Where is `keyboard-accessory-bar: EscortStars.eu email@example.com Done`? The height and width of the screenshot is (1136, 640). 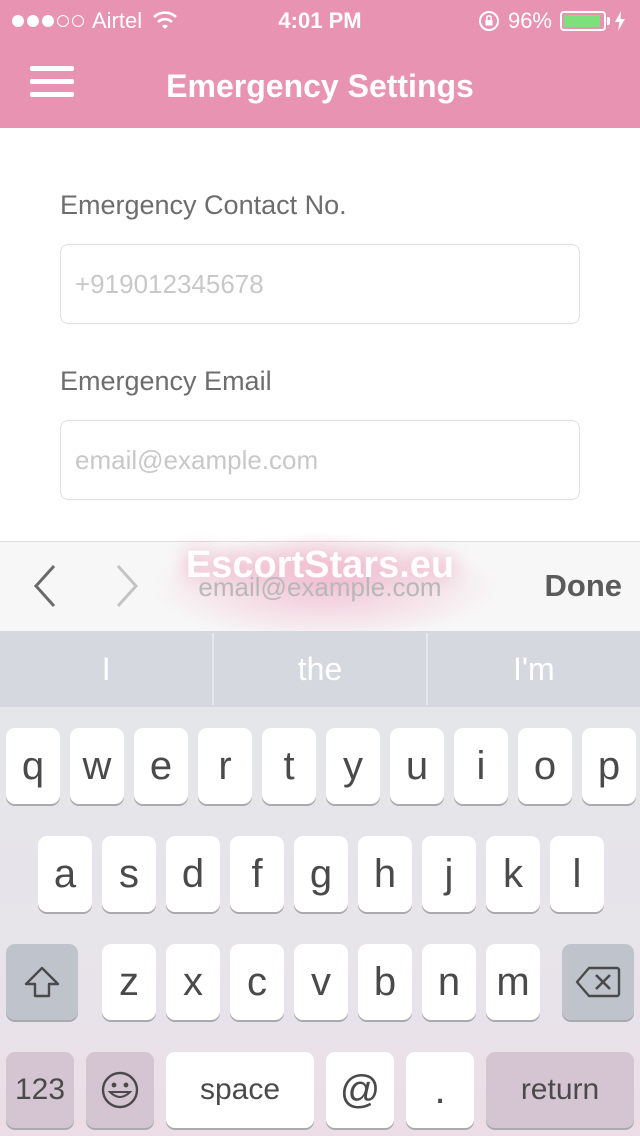 keyboard-accessory-bar: EscortStars.eu email@example.com Done is located at coordinates (320, 587).